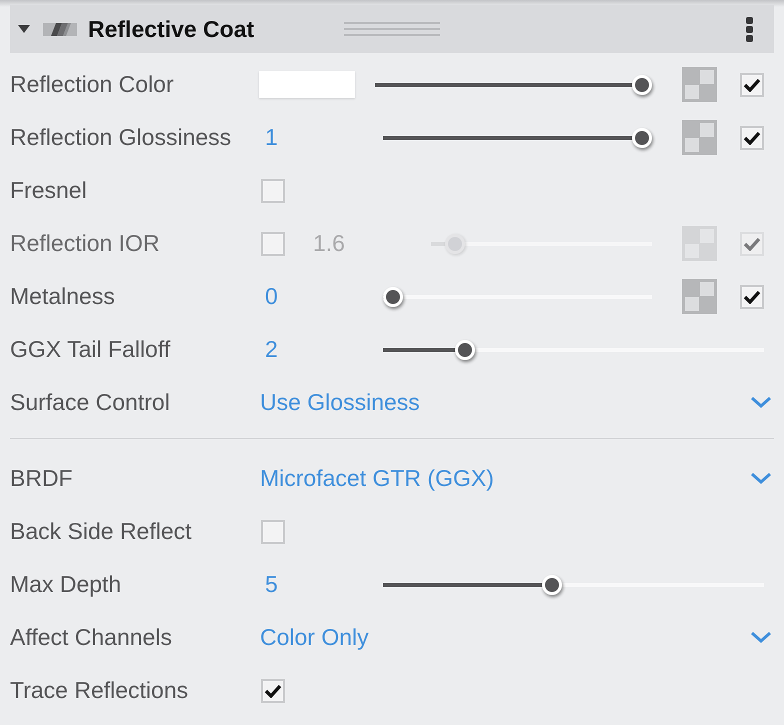 The width and height of the screenshot is (784, 725). What do you see at coordinates (101, 531) in the screenshot?
I see `property-label: Back Side Reflect` at bounding box center [101, 531].